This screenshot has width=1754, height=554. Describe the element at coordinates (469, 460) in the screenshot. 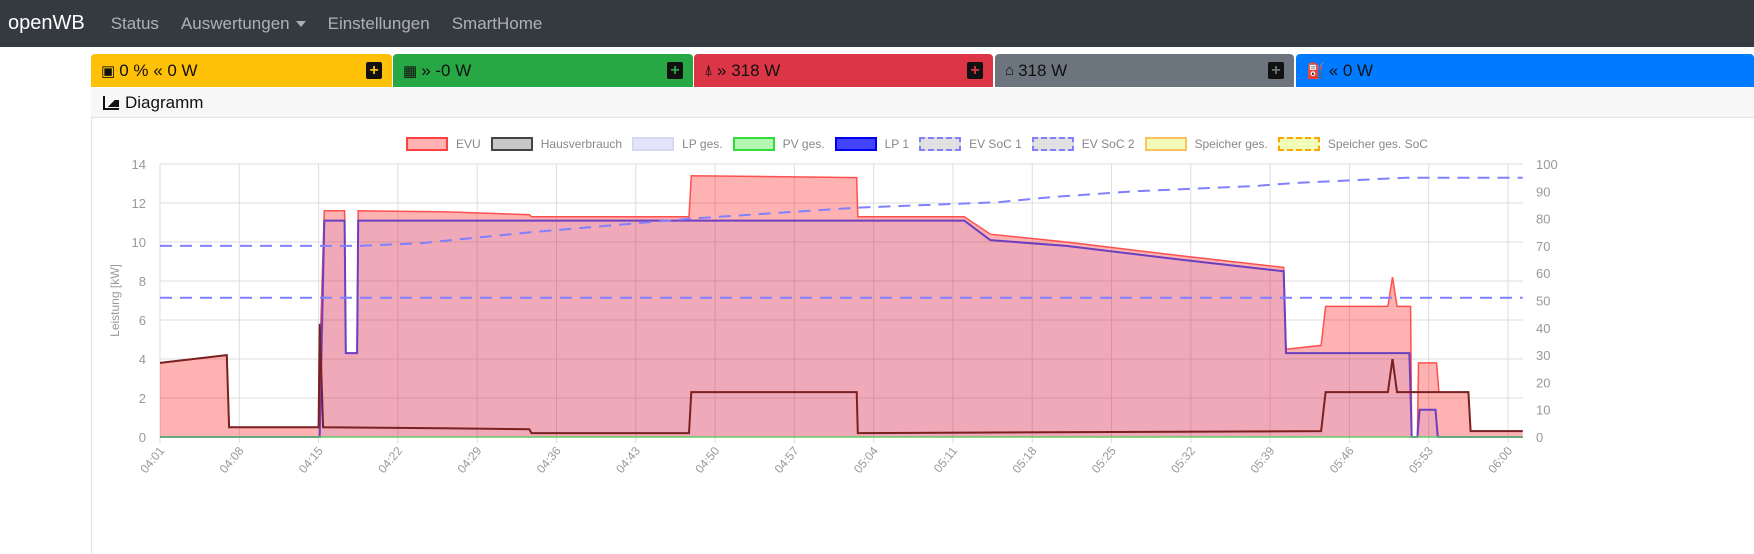

I see `x-tick-label: 04:29` at that location.